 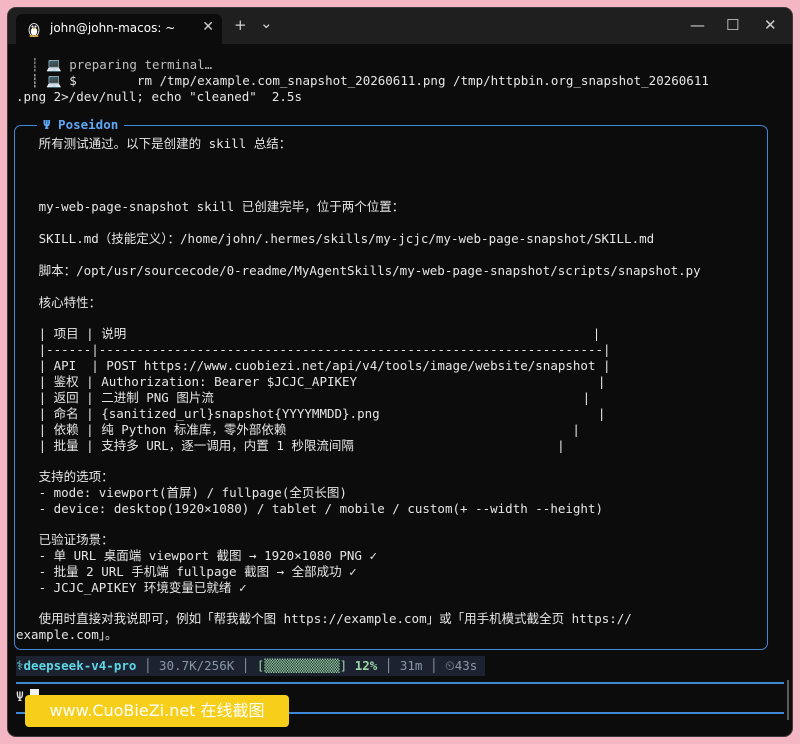 I want to click on response-line: - JCJC_APIKEY 环境变量已就绪 ✓, so click(x=131, y=587).